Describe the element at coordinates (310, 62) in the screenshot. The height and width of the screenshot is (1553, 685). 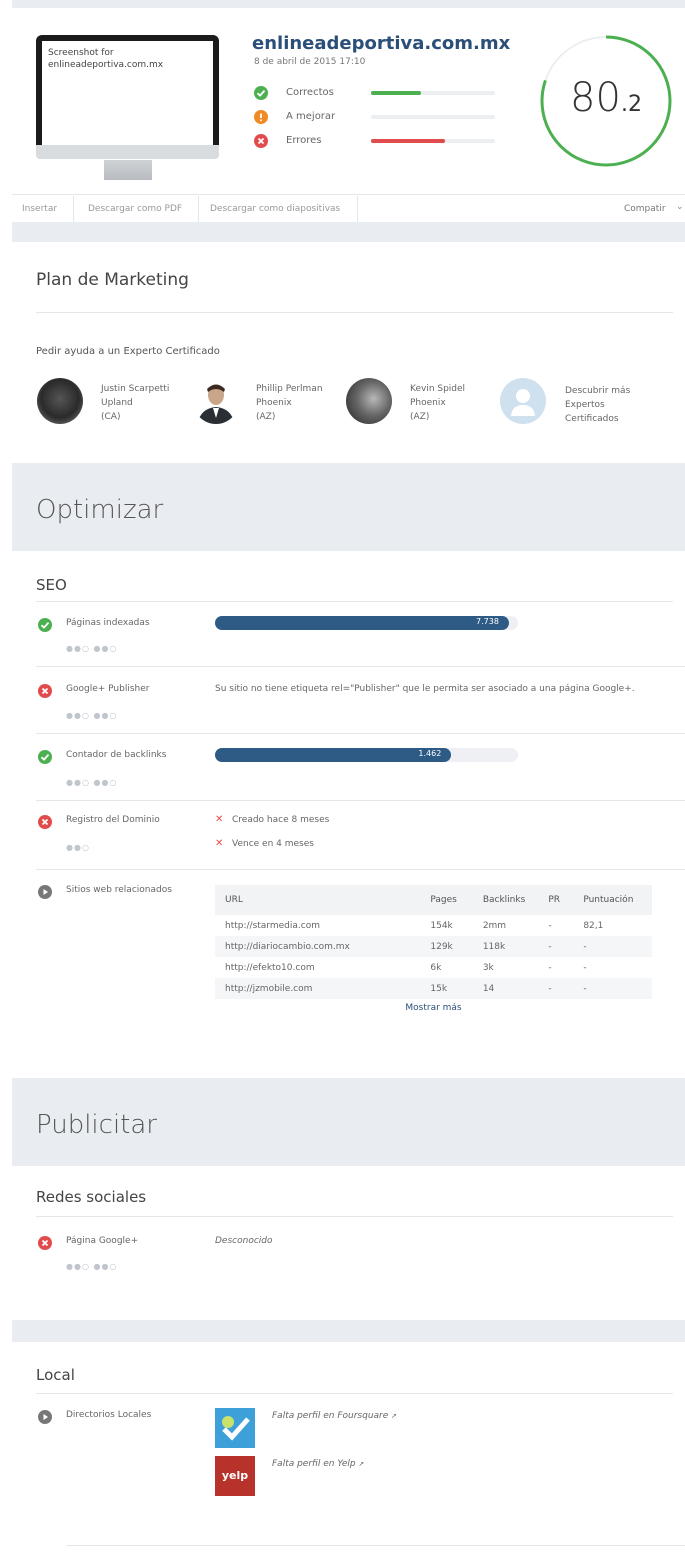
I see `report-date: 8 de abril de 2015 17:10` at that location.